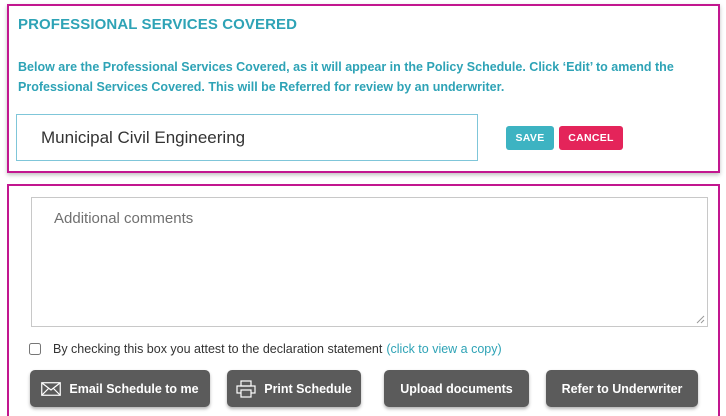 The image size is (726, 416). I want to click on print-schedule-button: Print Schedule, so click(294, 388).